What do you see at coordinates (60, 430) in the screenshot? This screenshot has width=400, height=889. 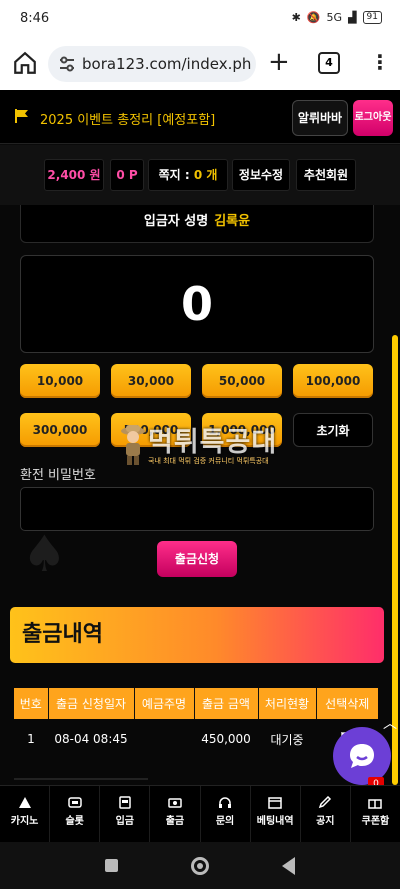 I see `amount-button-300000: 300,000` at bounding box center [60, 430].